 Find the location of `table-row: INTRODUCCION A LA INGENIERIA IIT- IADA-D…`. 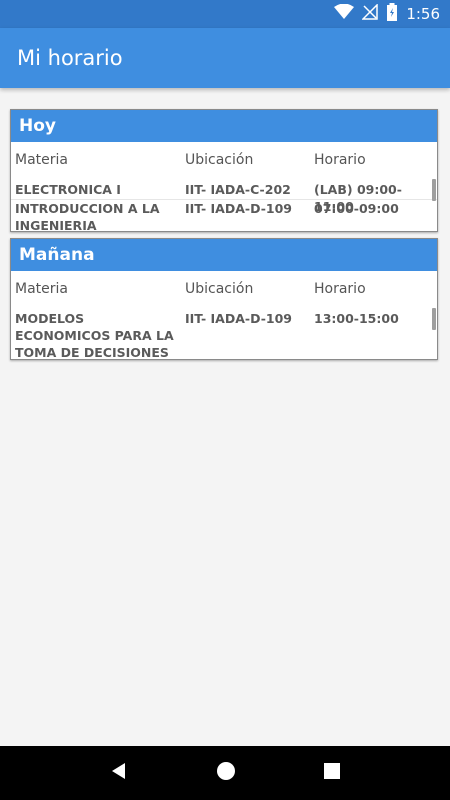

table-row: INTRODUCCION A LA INGENIERIA IIT- IADA-D… is located at coordinates (224, 216).